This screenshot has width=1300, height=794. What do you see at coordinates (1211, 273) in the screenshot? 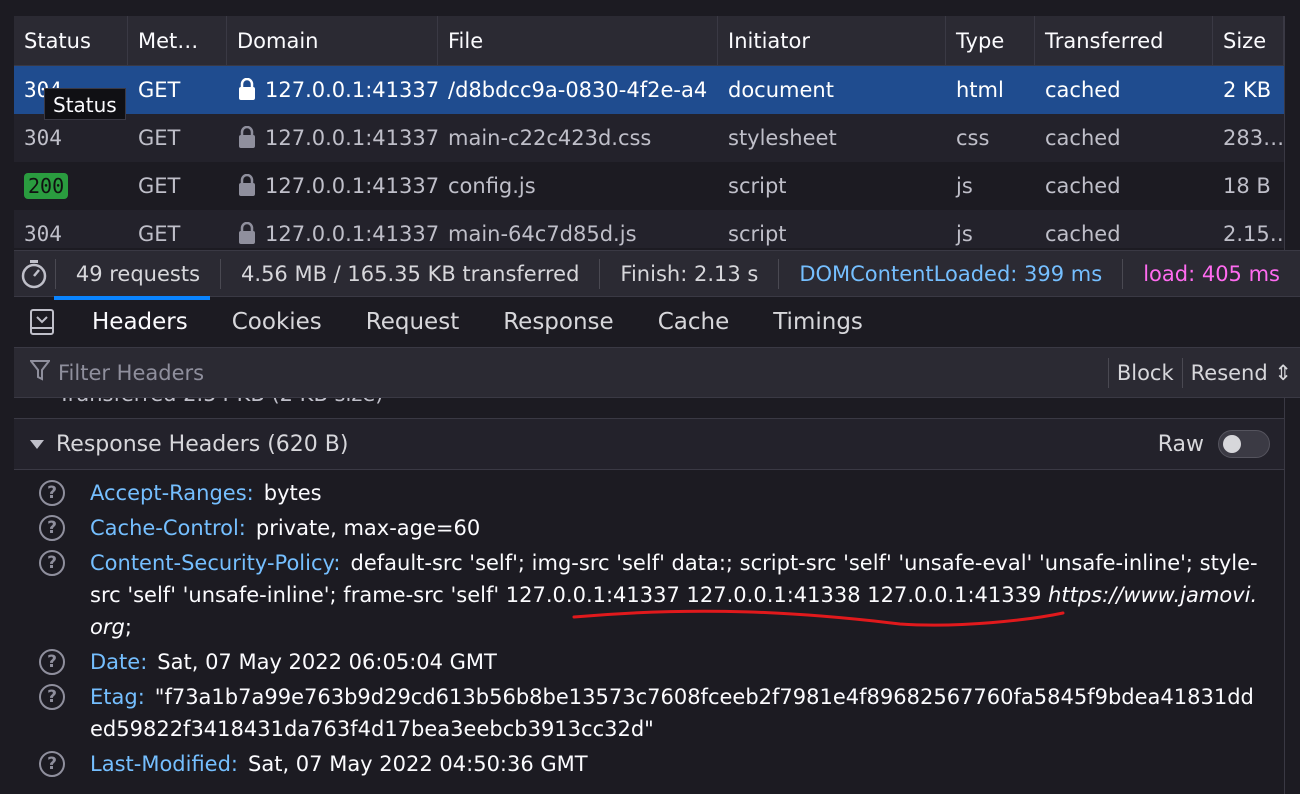
I see `load-time: load: 405 ms` at bounding box center [1211, 273].